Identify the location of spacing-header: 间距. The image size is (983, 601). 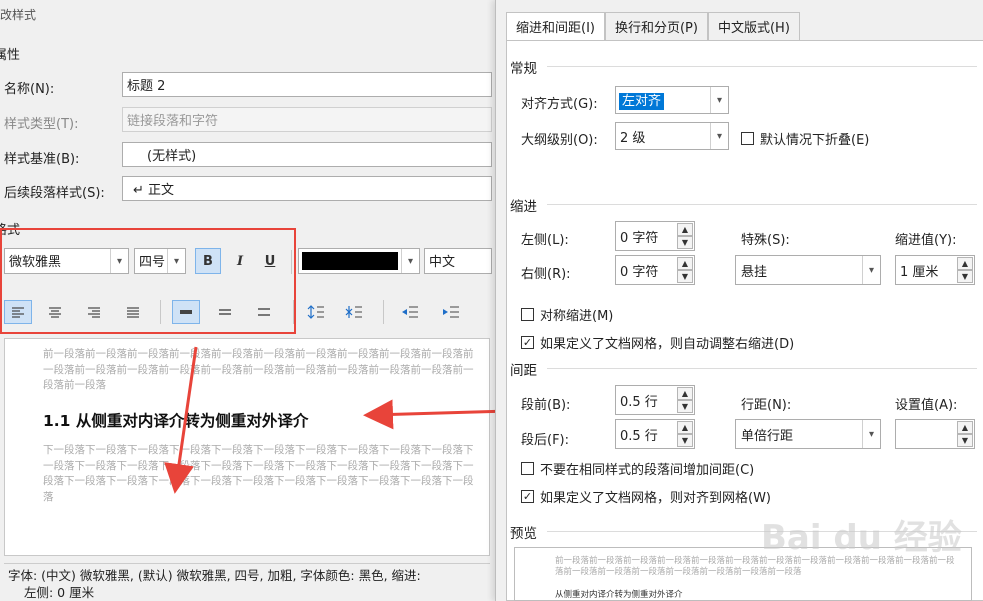
(523, 371).